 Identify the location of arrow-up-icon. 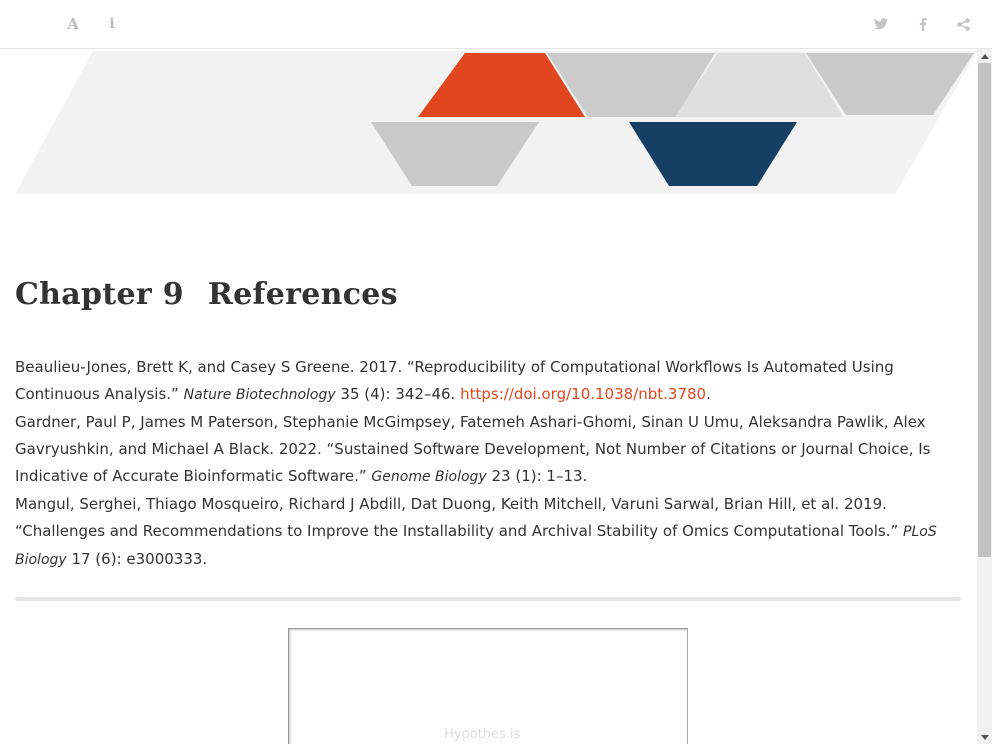
(984, 56).